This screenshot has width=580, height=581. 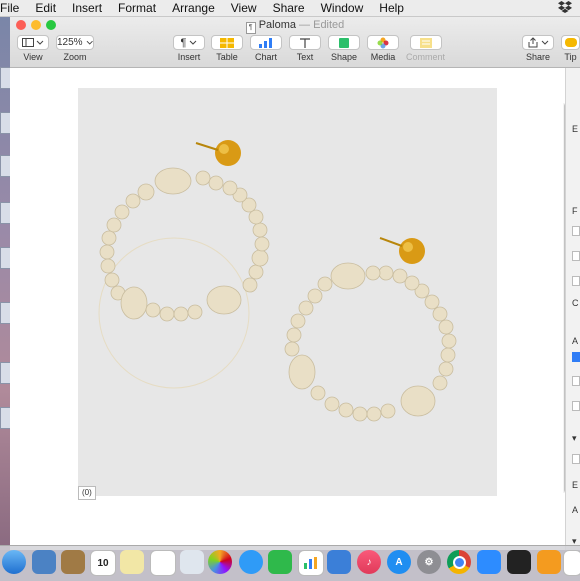 I want to click on dropbox-icon, so click(x=565, y=8).